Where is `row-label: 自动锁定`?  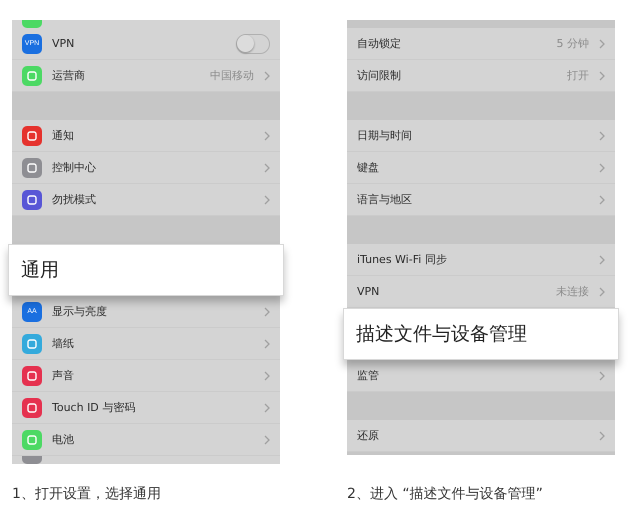
row-label: 自动锁定 is located at coordinates (379, 43).